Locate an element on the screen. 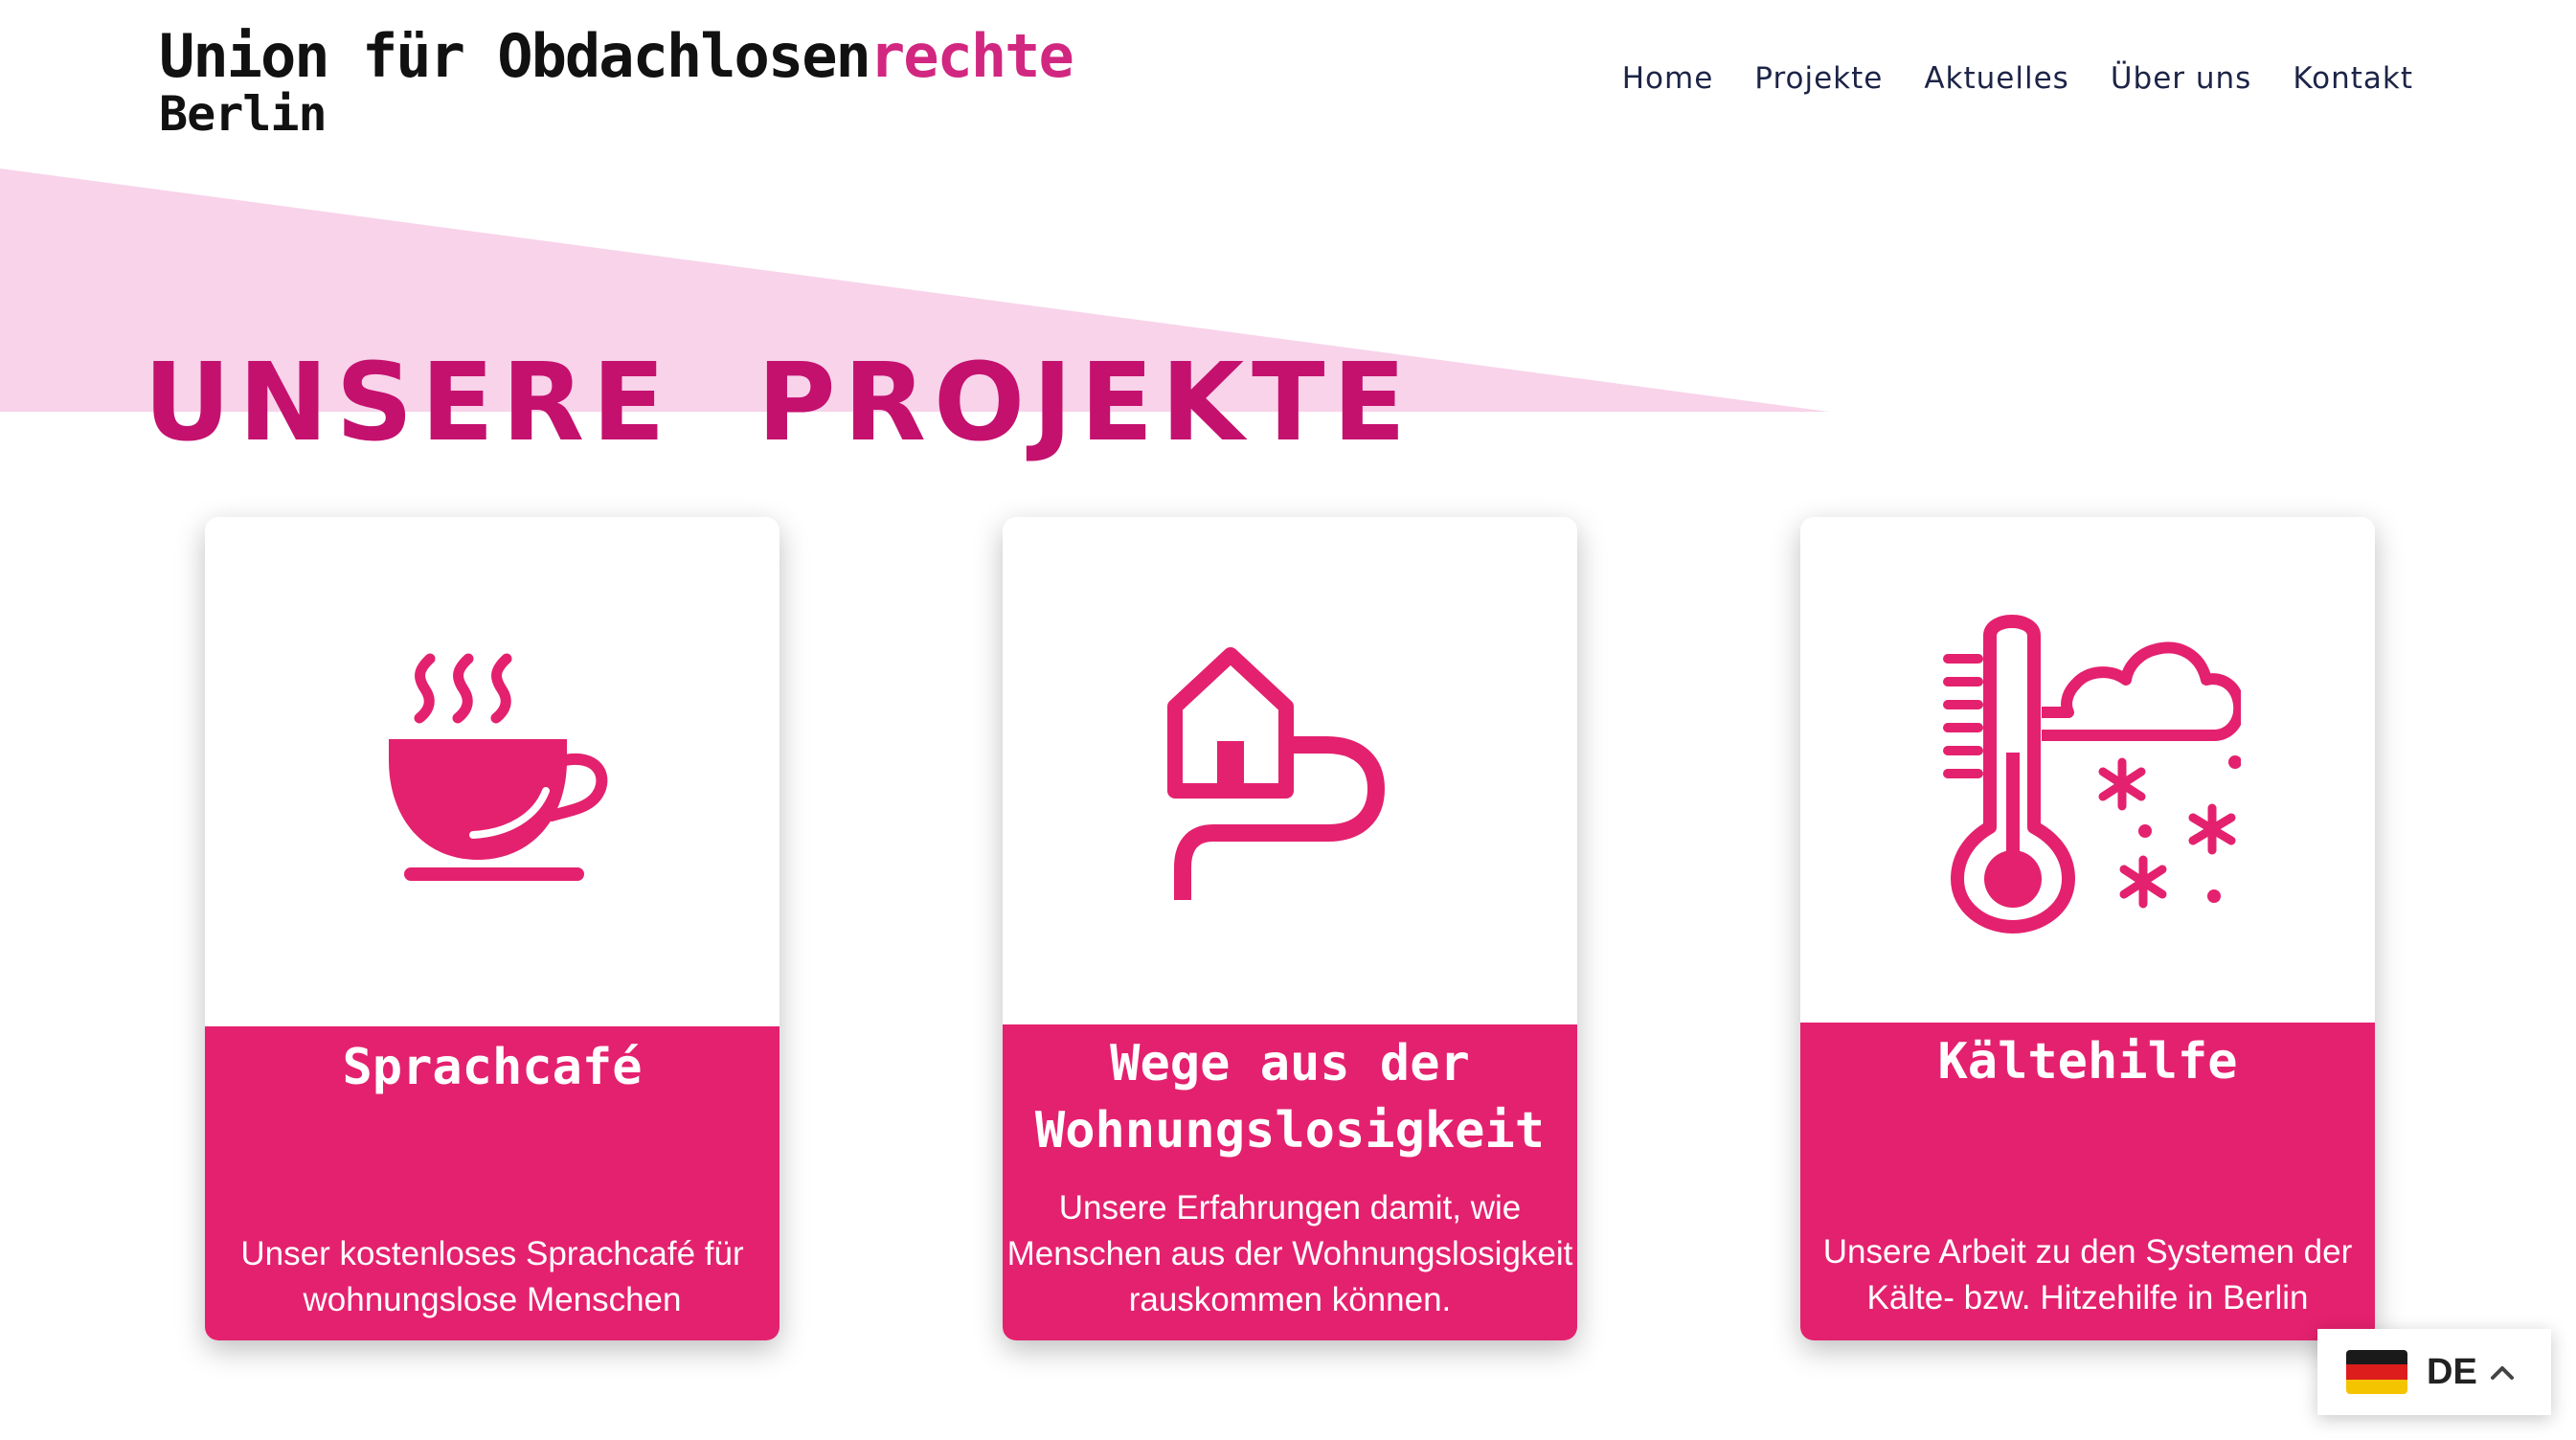 This screenshot has width=2576, height=1440. logo-accent-text: rechte is located at coordinates (971, 56).